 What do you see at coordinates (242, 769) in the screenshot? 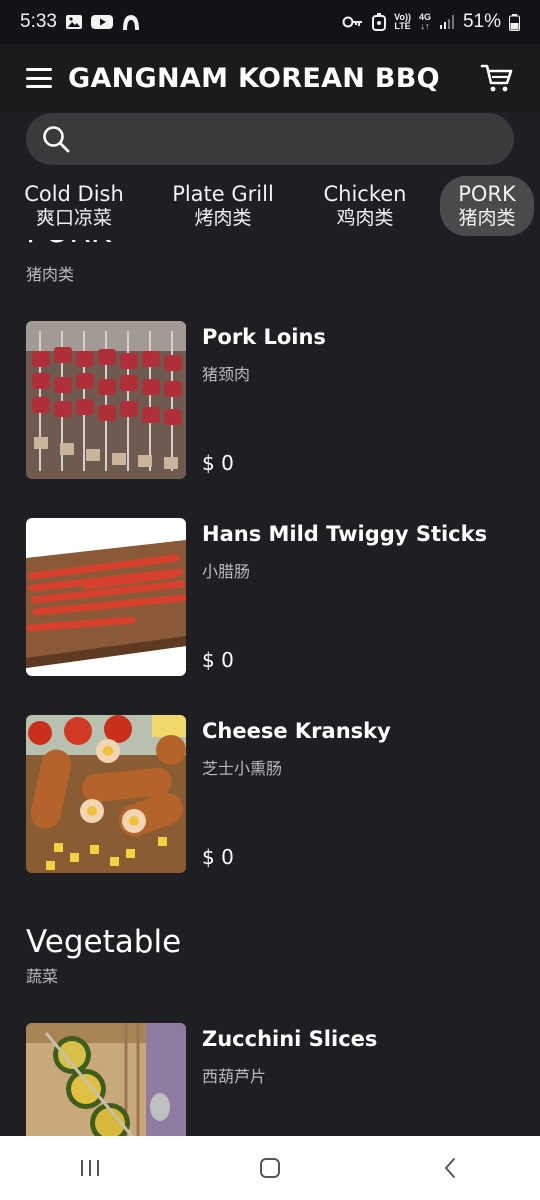
I see `product-name-zh: 芝士小熏肠` at bounding box center [242, 769].